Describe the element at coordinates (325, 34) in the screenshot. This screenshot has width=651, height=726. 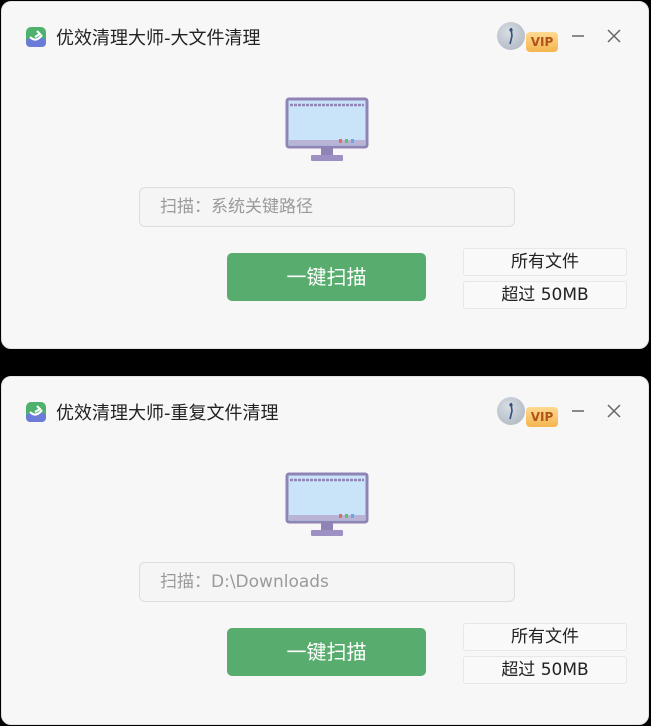
I see `titlebar: 优效清理大师-大文件清理 VIP` at that location.